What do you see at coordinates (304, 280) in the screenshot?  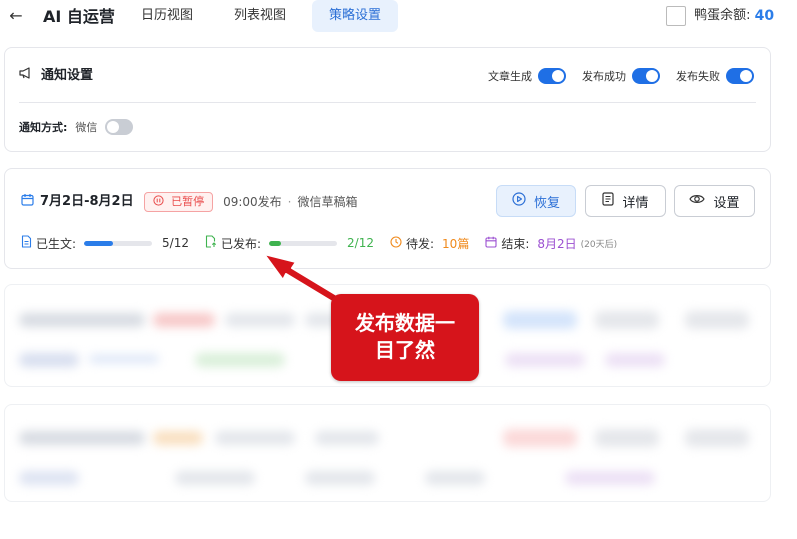 I see `annotation-arrow` at bounding box center [304, 280].